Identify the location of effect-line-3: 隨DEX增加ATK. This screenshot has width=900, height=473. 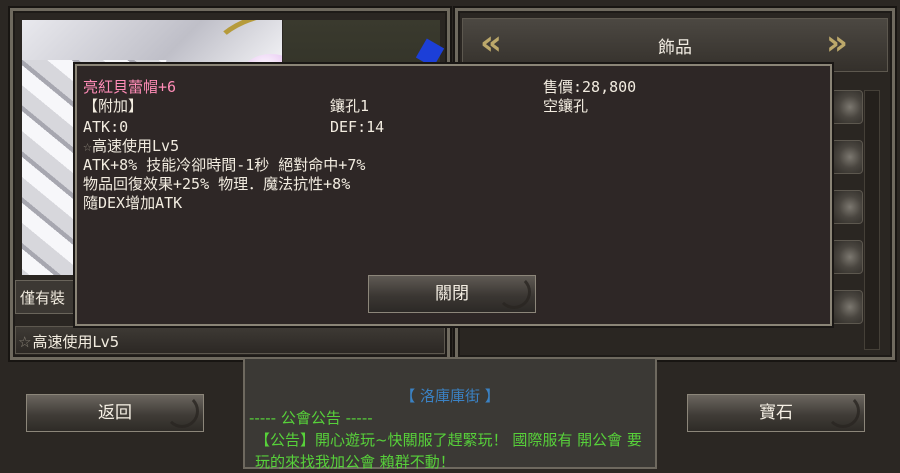
(133, 203).